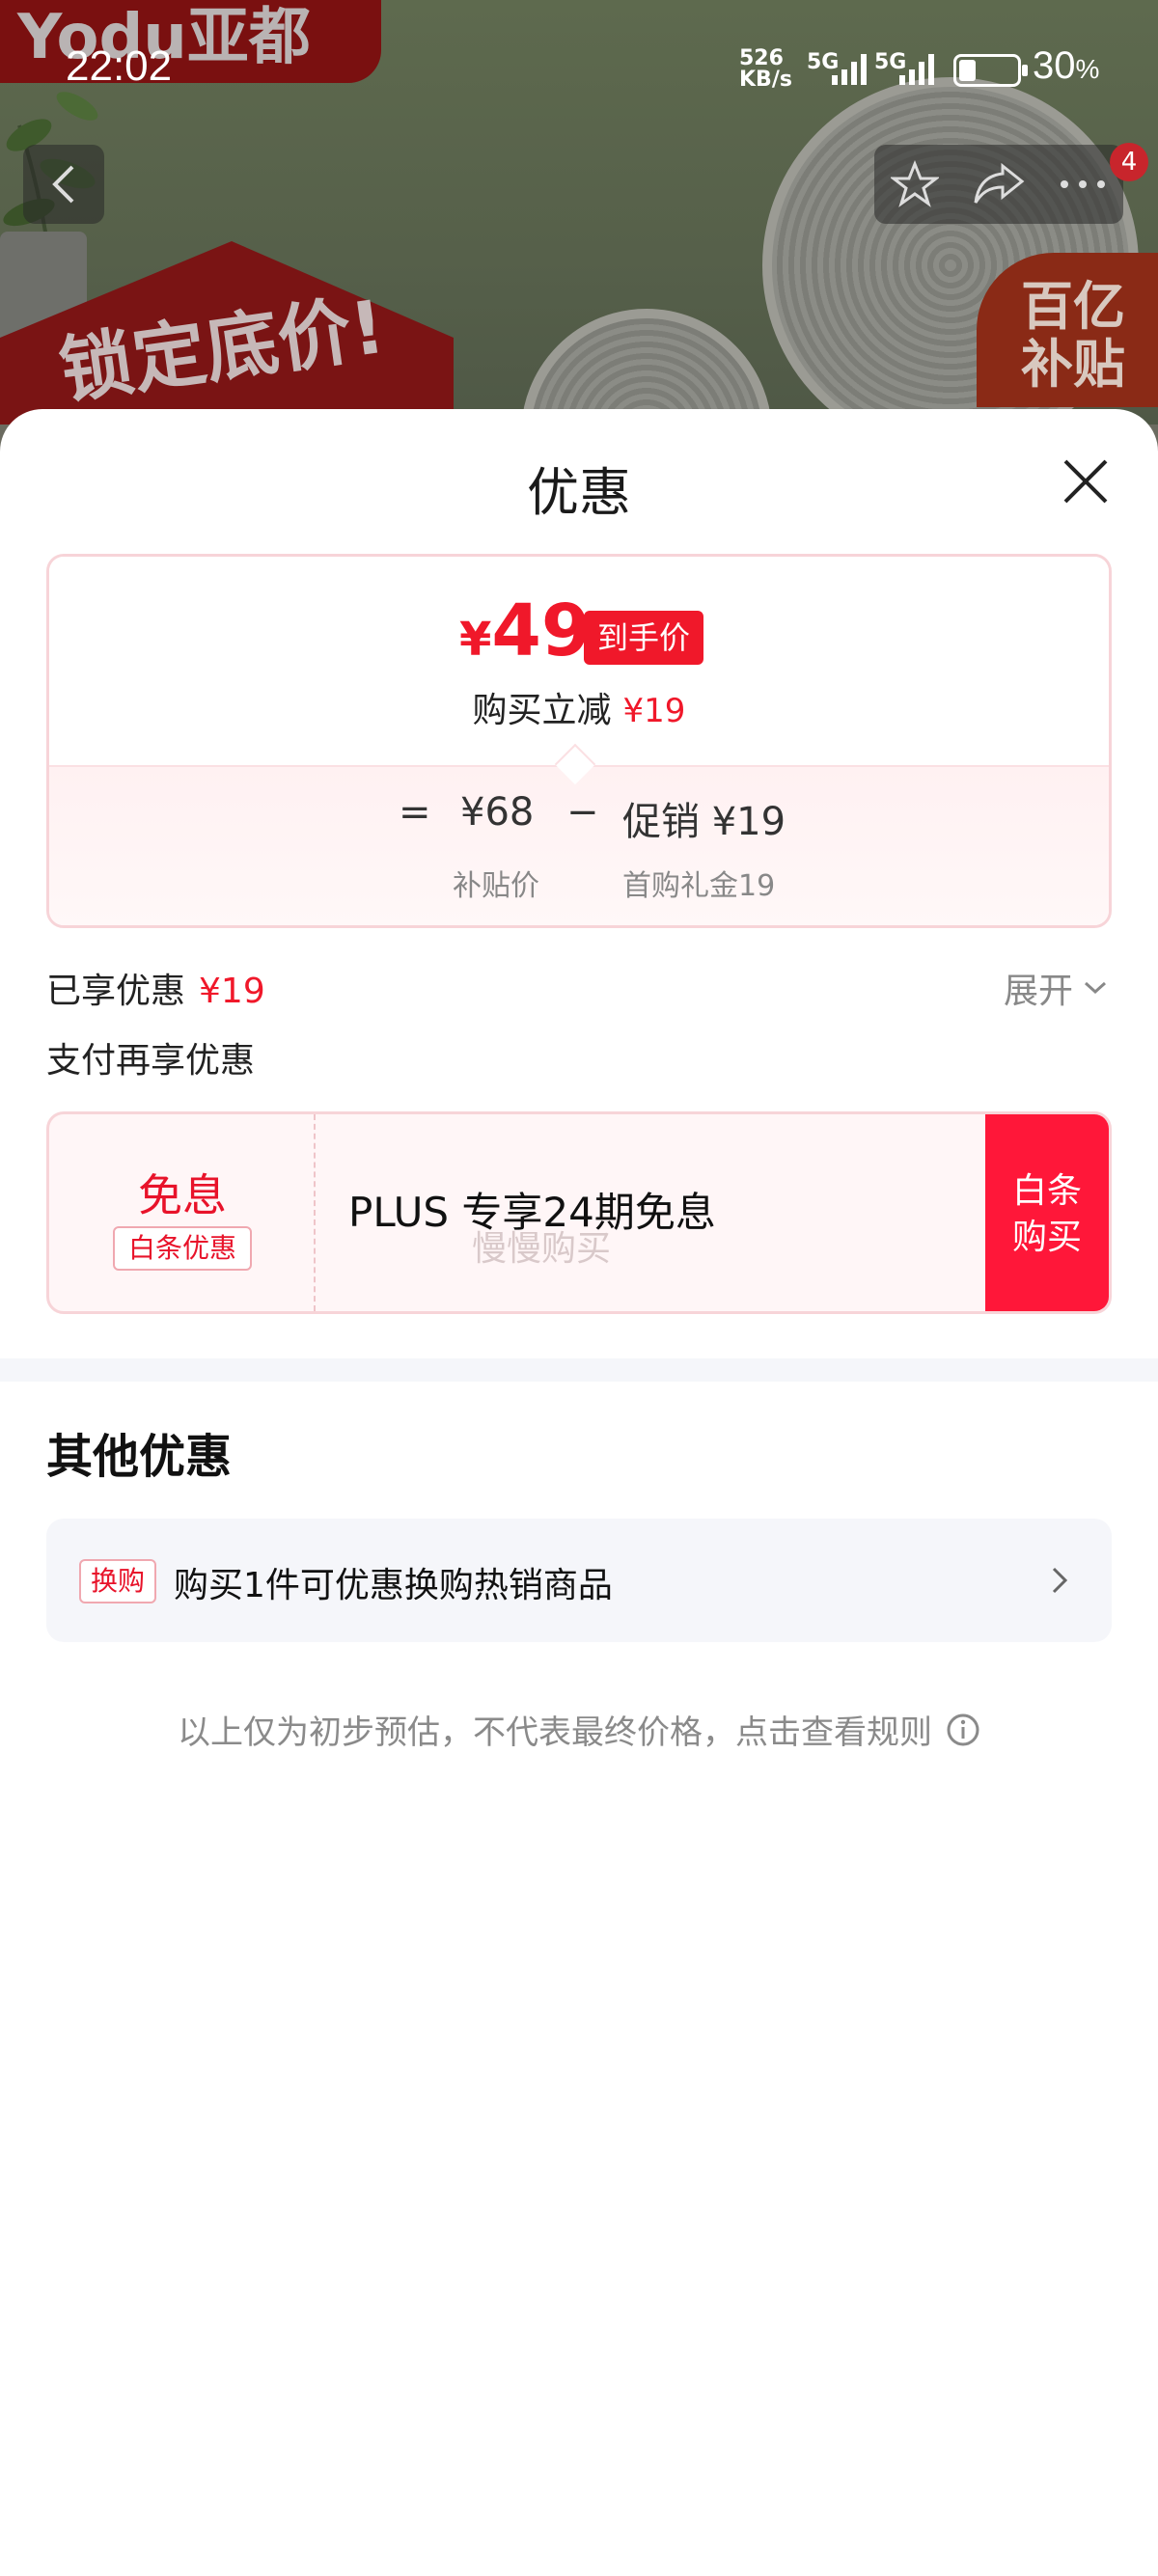 This screenshot has height=2576, width=1158. Describe the element at coordinates (579, 1213) in the screenshot. I see `installment-offer-card: 免息 白条优惠 PLUS 专享24期免息 慢慢购买 白条 购买` at that location.